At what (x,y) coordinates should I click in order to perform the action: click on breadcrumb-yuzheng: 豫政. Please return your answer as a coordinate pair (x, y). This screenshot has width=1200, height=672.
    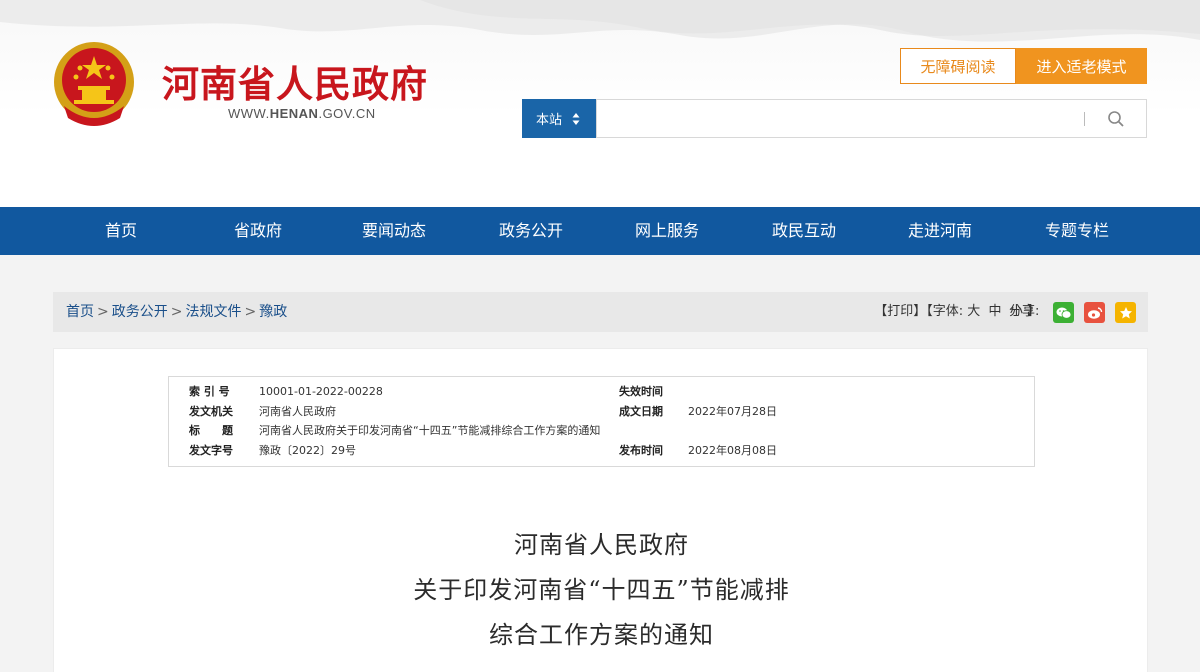
    Looking at the image, I should click on (273, 312).